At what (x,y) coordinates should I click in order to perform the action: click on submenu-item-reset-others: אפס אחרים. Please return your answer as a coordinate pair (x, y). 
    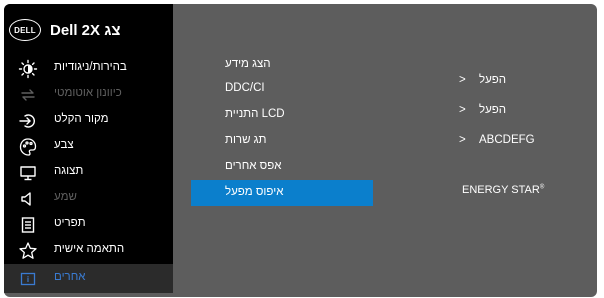
    Looking at the image, I should click on (282, 167).